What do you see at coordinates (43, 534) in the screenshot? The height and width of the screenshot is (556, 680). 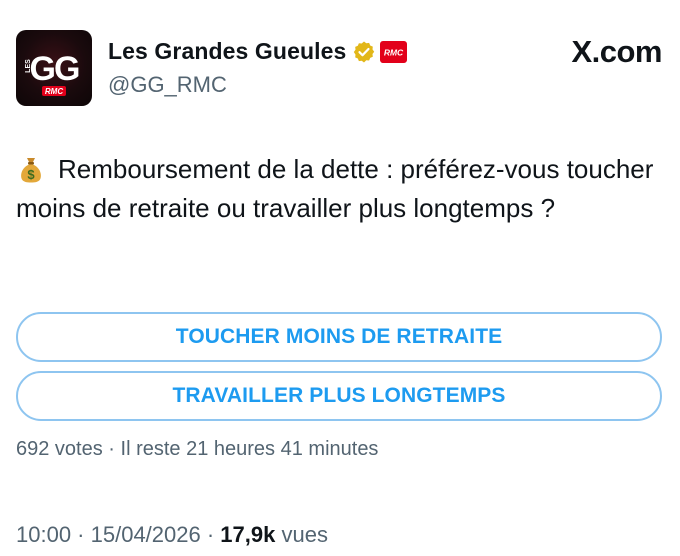 I see `tweet-time: 10:00` at bounding box center [43, 534].